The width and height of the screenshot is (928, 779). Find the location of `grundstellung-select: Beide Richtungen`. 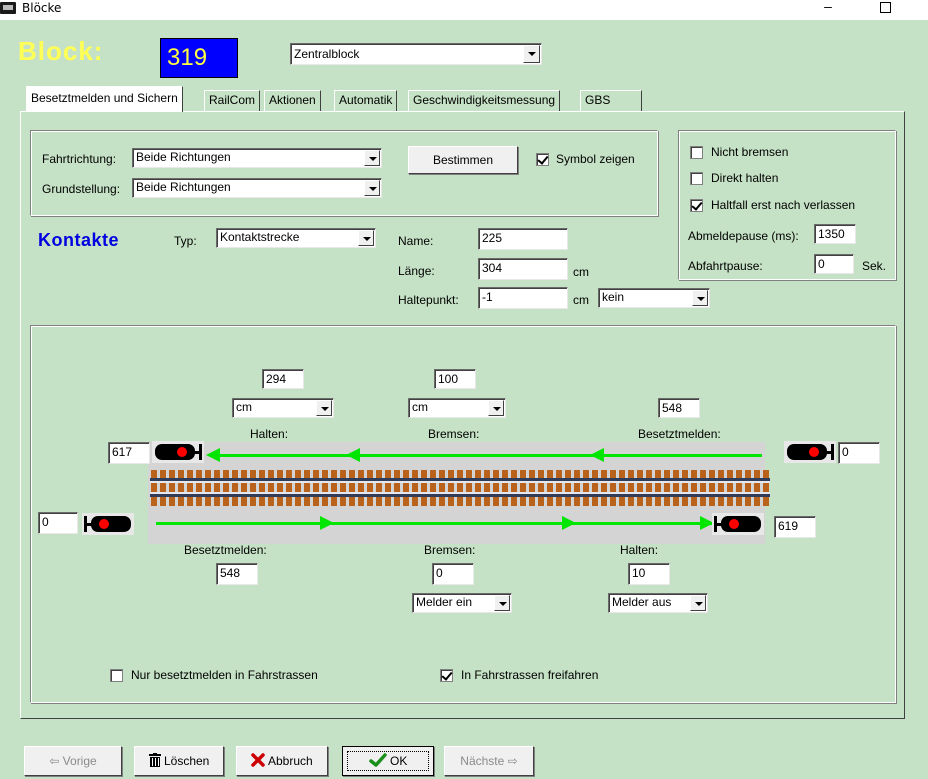

grundstellung-select: Beide Richtungen is located at coordinates (257, 188).